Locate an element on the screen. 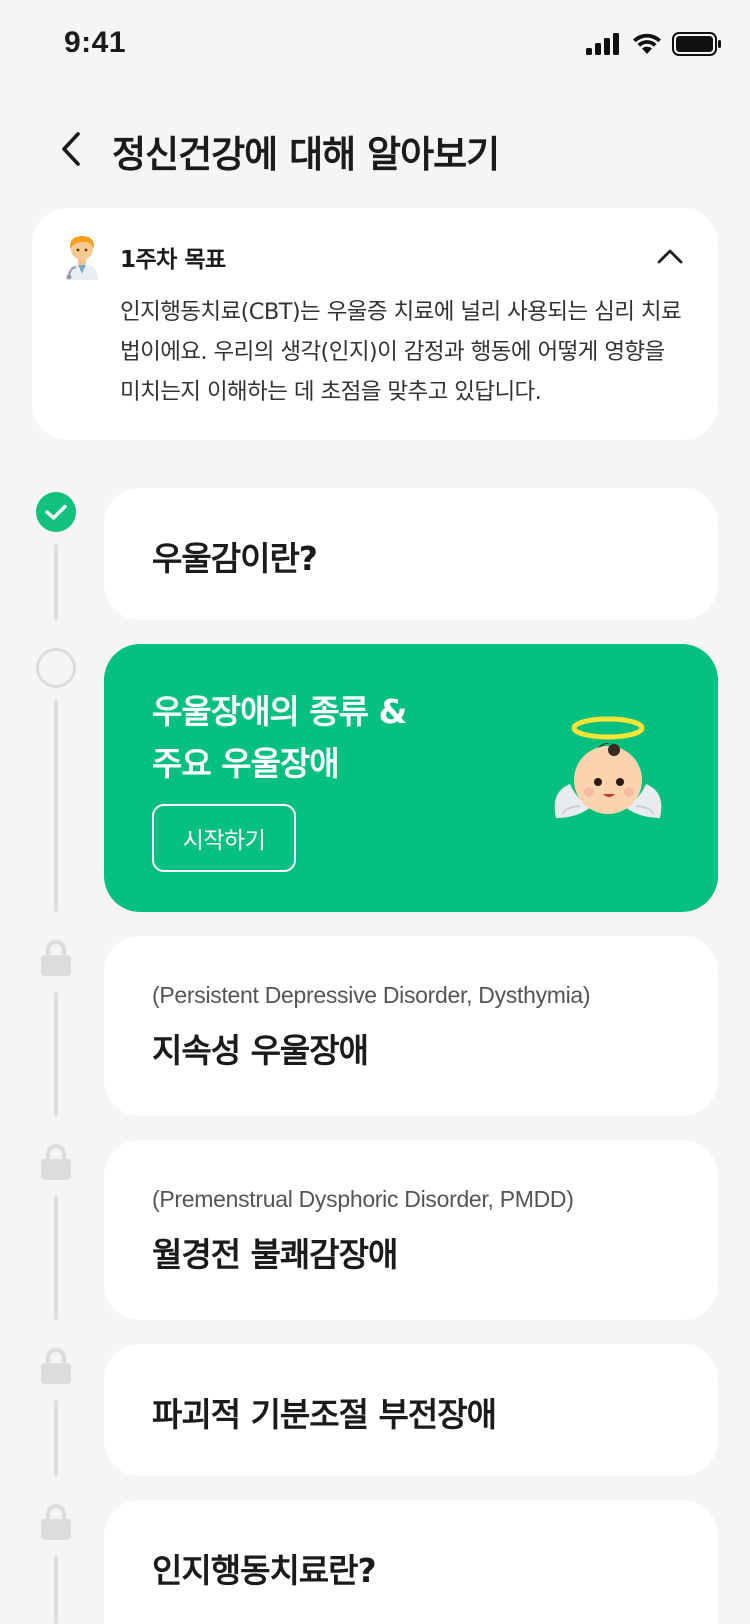 The image size is (750, 1624). lesson-title: 우울장애의 종류 & 주요 우울장애 is located at coordinates (279, 738).